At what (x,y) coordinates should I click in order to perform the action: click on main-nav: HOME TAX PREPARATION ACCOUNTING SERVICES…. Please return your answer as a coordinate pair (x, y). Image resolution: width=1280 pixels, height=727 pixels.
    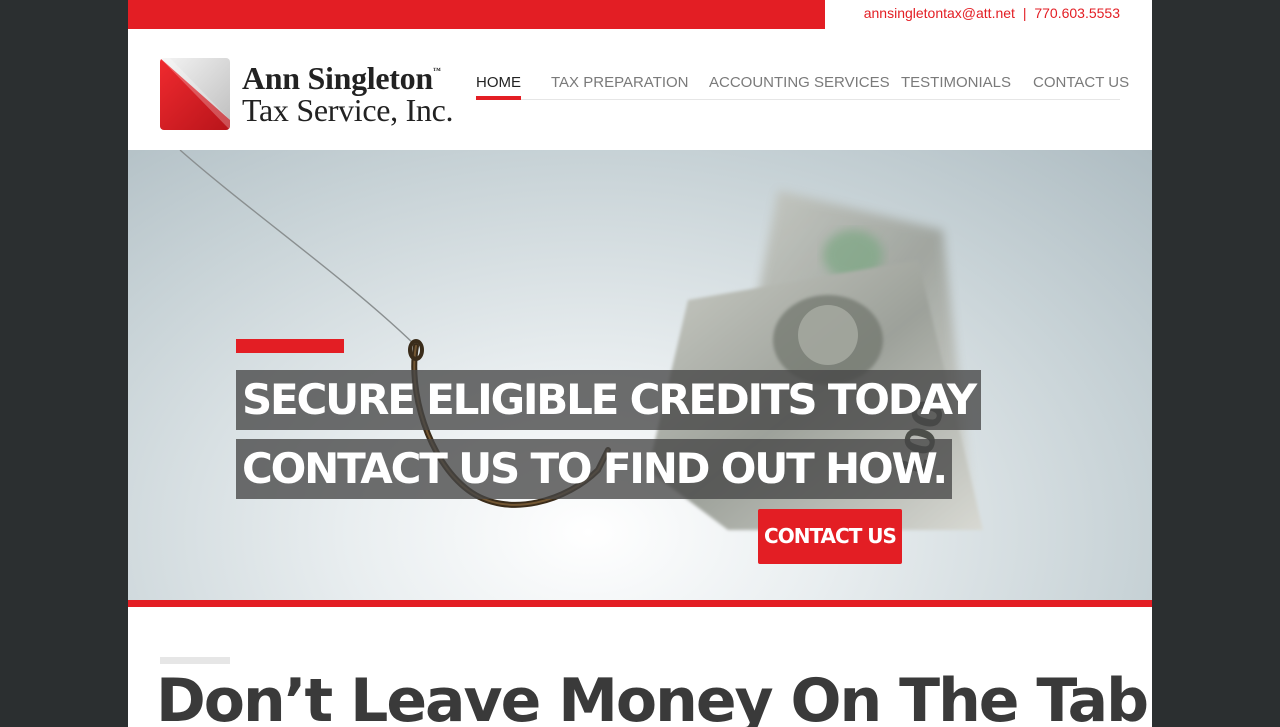
    Looking at the image, I should click on (802, 87).